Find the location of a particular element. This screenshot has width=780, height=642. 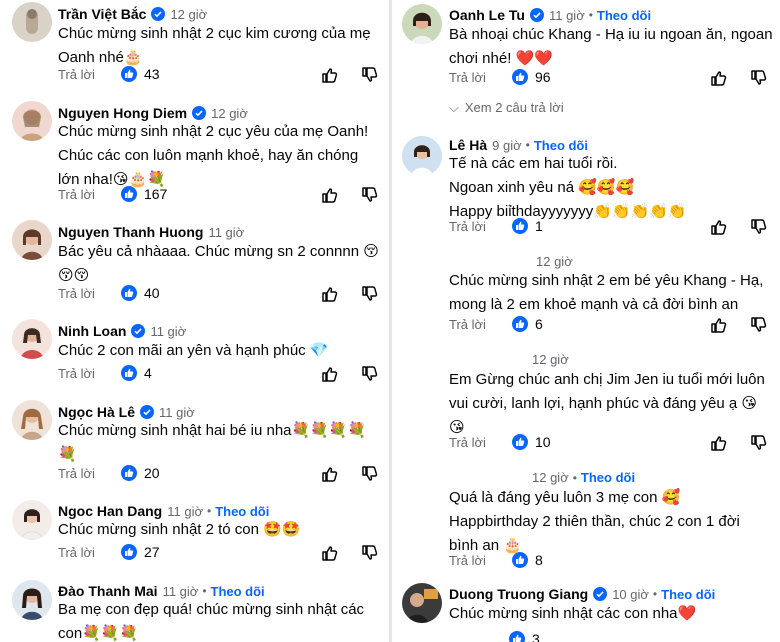

like-count: 1 is located at coordinates (538, 226).